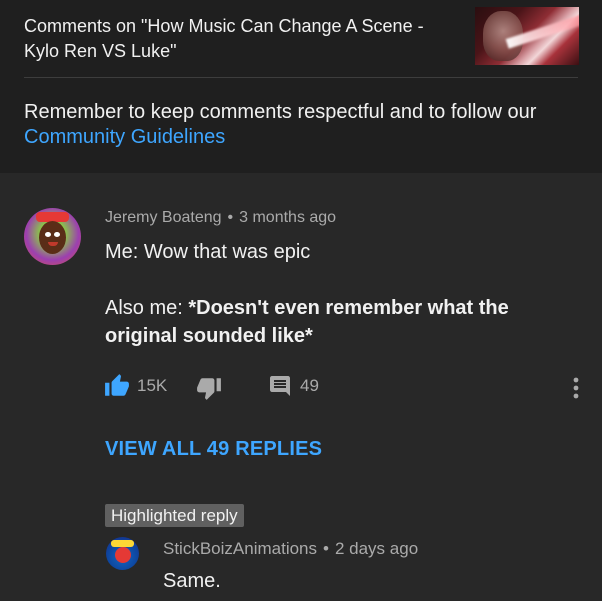  What do you see at coordinates (527, 36) in the screenshot?
I see `video-thumbnail` at bounding box center [527, 36].